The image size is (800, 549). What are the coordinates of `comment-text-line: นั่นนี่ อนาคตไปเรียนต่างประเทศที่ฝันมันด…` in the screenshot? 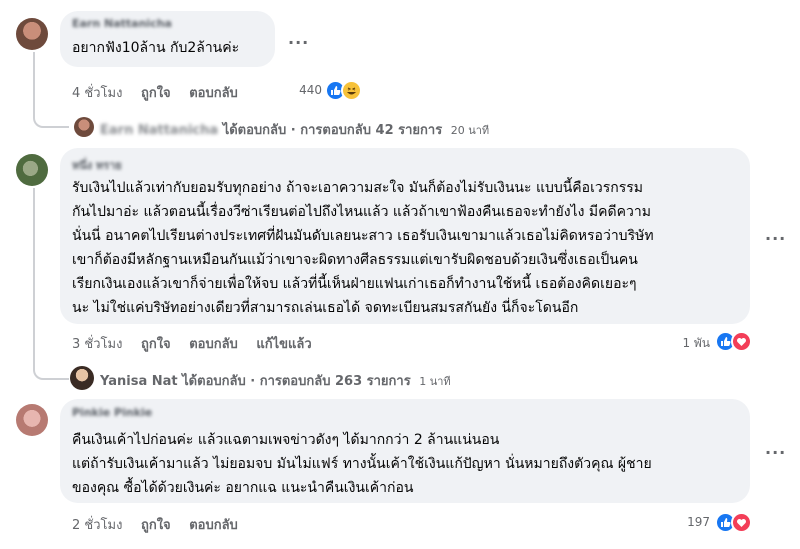 It's located at (363, 236).